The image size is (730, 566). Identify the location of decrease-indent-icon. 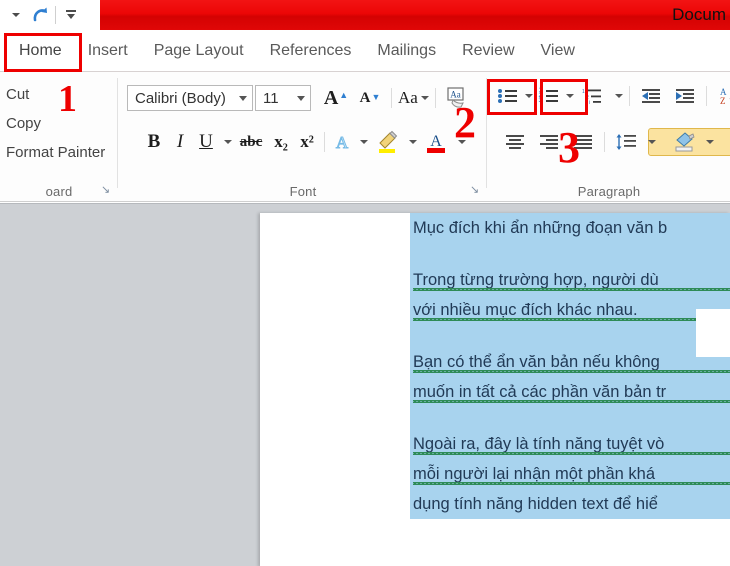
(651, 96).